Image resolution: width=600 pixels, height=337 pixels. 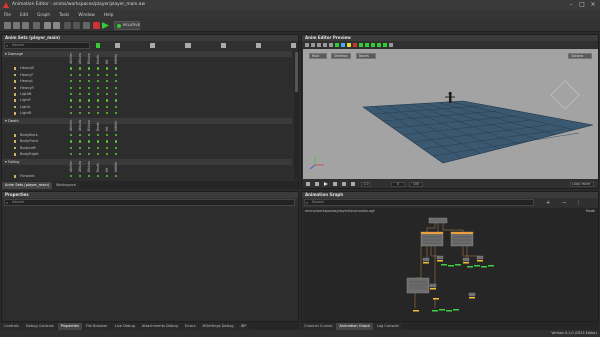 I want to click on tab-debug-controls: Debug Controls, so click(x=39, y=326).